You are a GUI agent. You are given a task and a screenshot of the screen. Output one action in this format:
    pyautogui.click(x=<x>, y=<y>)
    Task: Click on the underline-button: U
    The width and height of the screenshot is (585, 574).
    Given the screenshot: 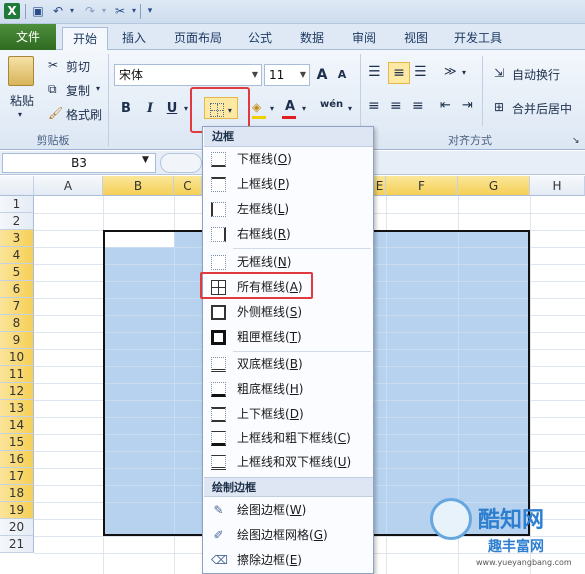 What is the action you would take?
    pyautogui.click(x=172, y=109)
    